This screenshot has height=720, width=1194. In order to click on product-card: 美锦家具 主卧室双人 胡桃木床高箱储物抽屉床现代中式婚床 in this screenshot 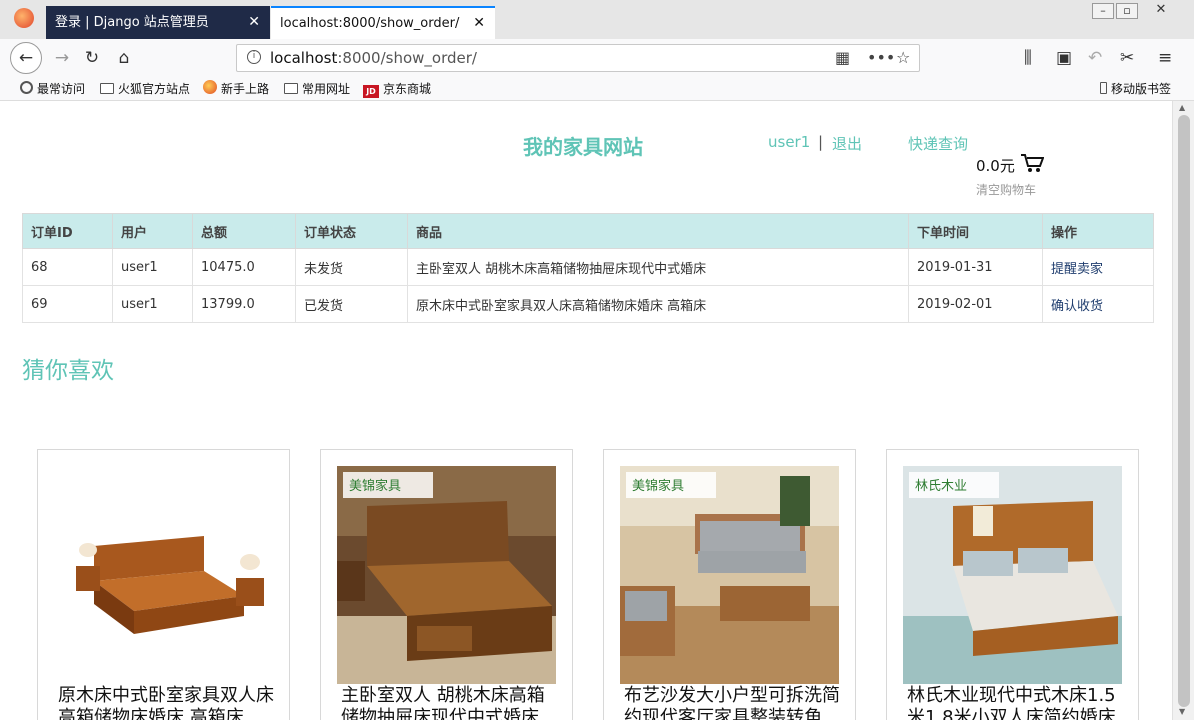, I will do `click(446, 584)`.